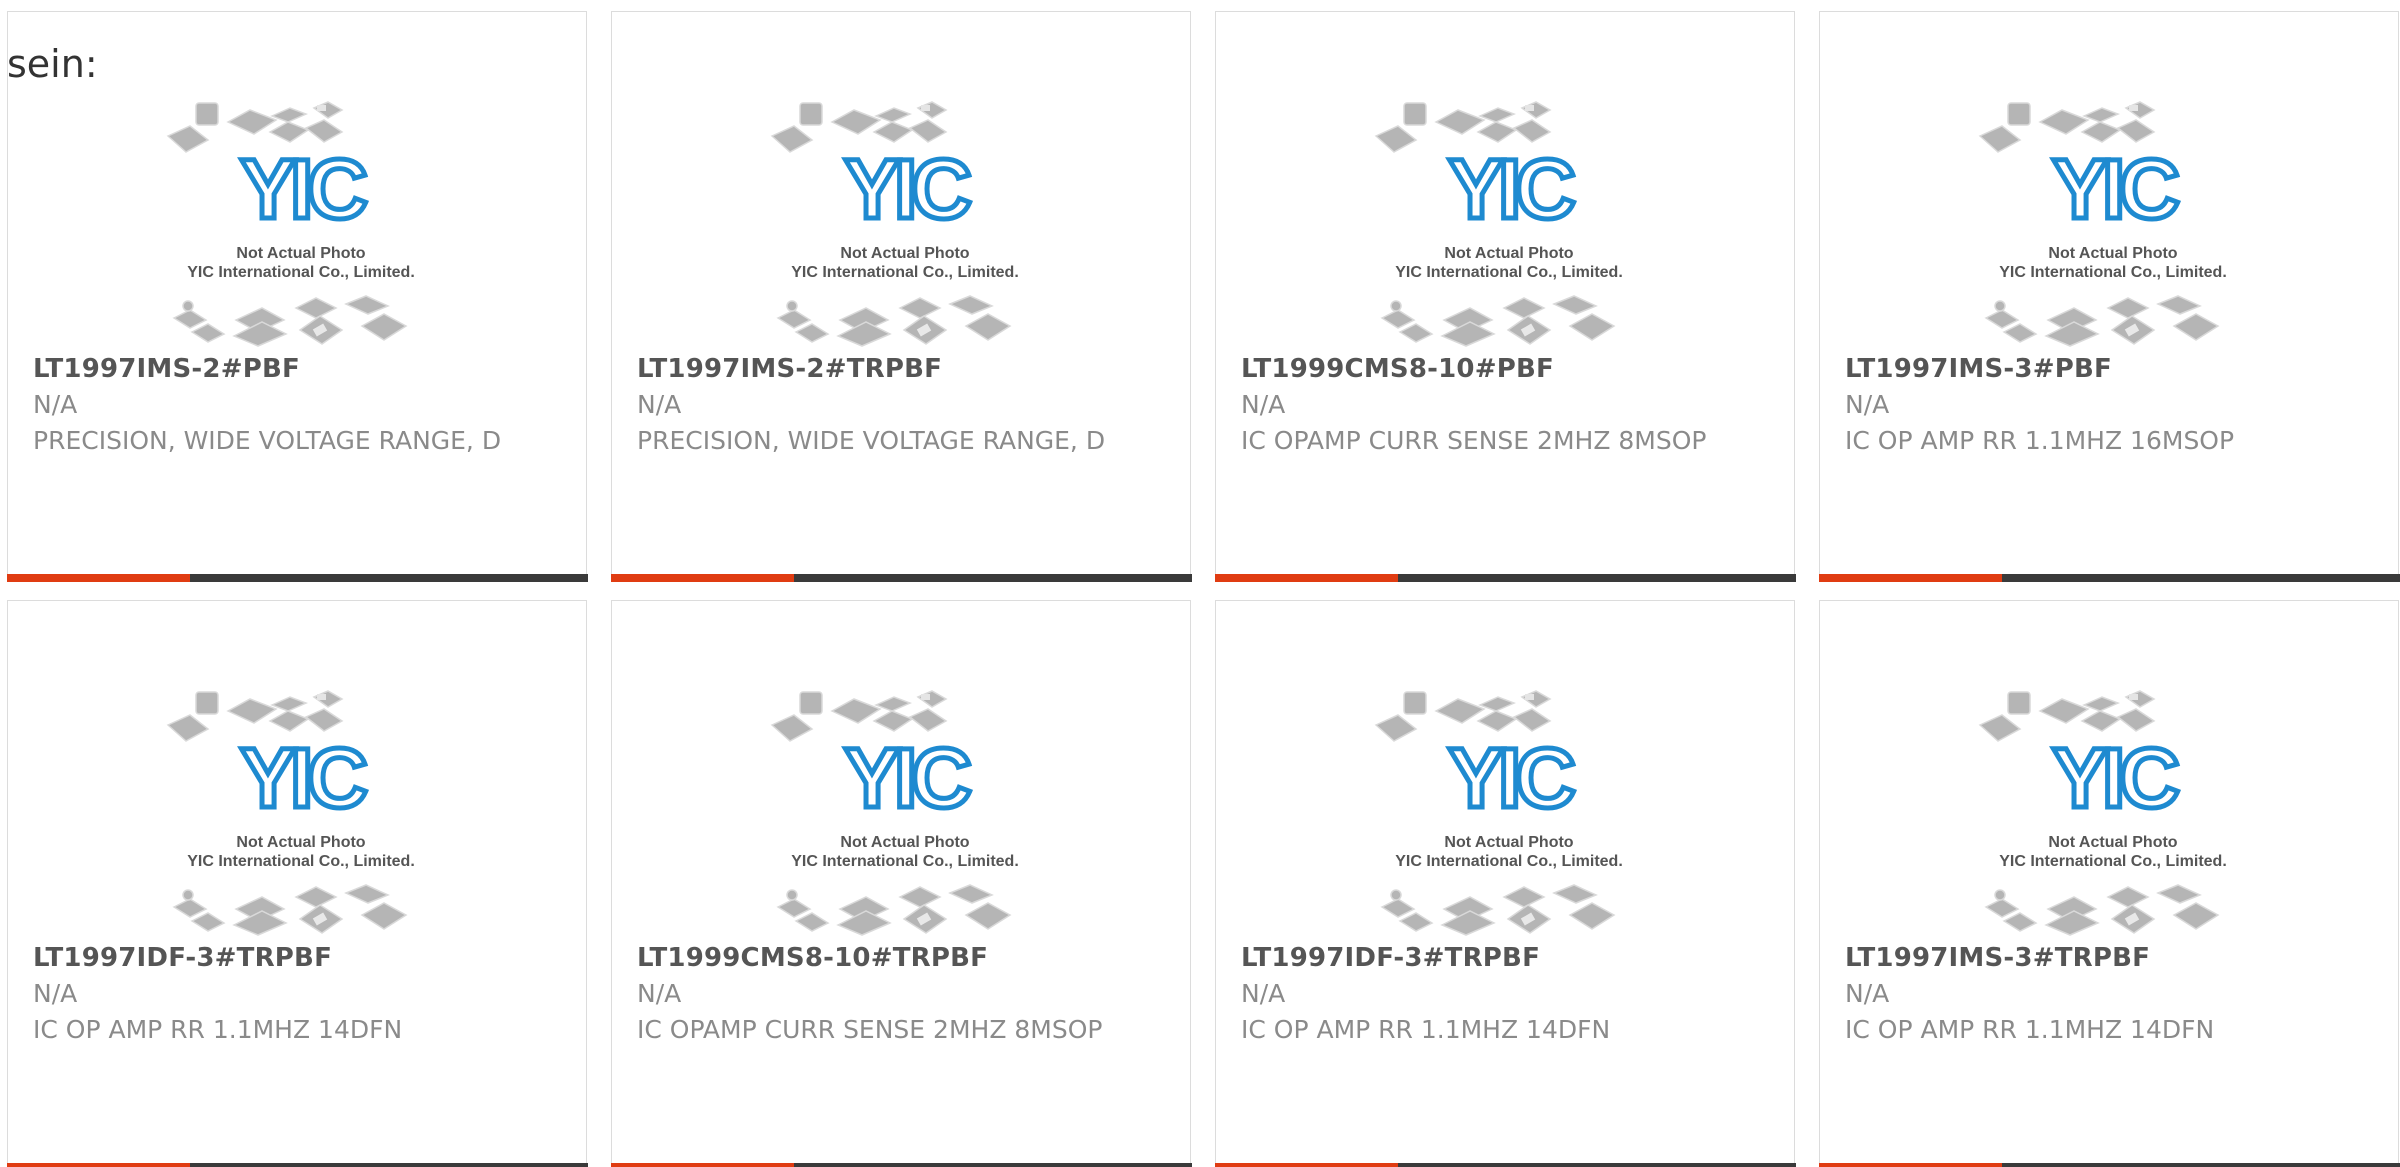 The width and height of the screenshot is (2400, 1167). What do you see at coordinates (789, 369) in the screenshot?
I see `part-number-link: LT1997IMS-2#TRPBF` at bounding box center [789, 369].